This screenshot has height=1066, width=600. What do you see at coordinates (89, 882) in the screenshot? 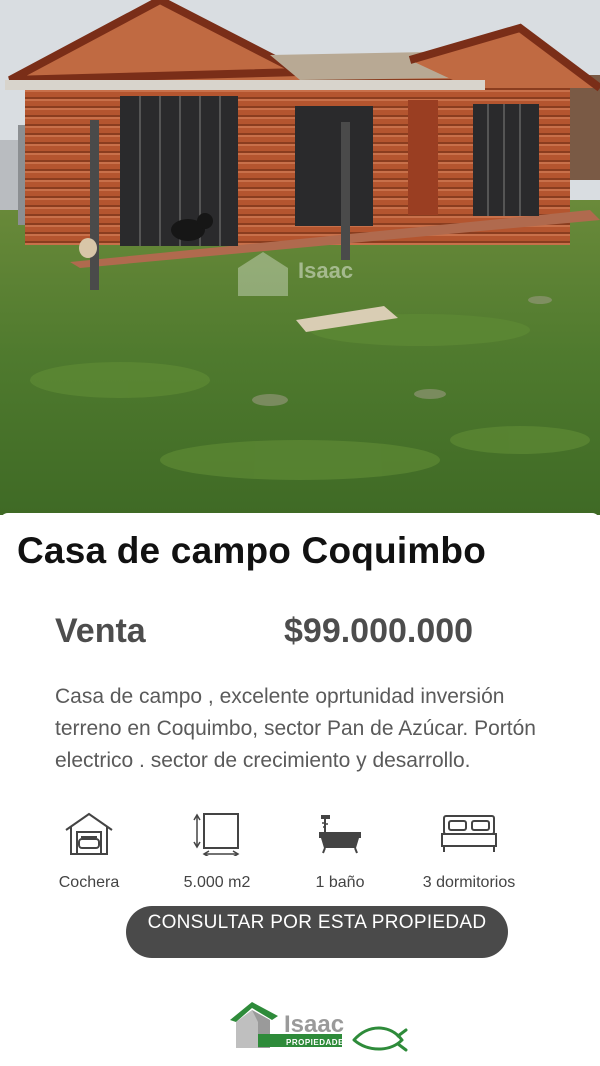
I see `feature-label: Cochera` at bounding box center [89, 882].